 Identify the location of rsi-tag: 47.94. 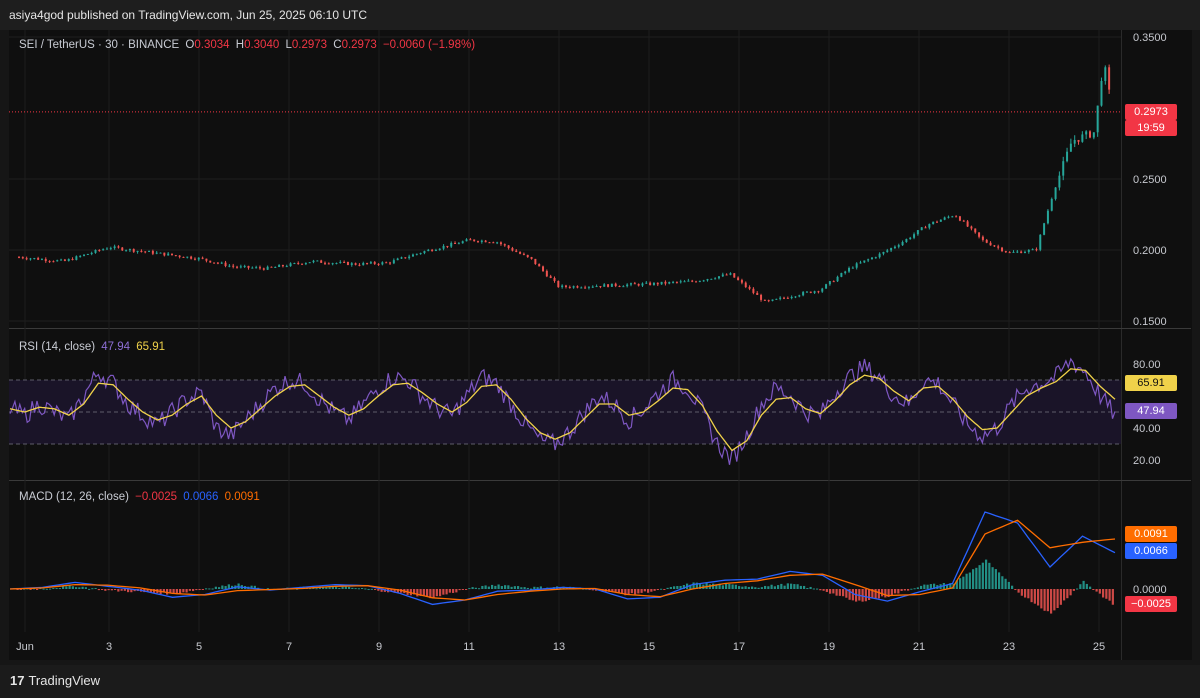
(1151, 411).